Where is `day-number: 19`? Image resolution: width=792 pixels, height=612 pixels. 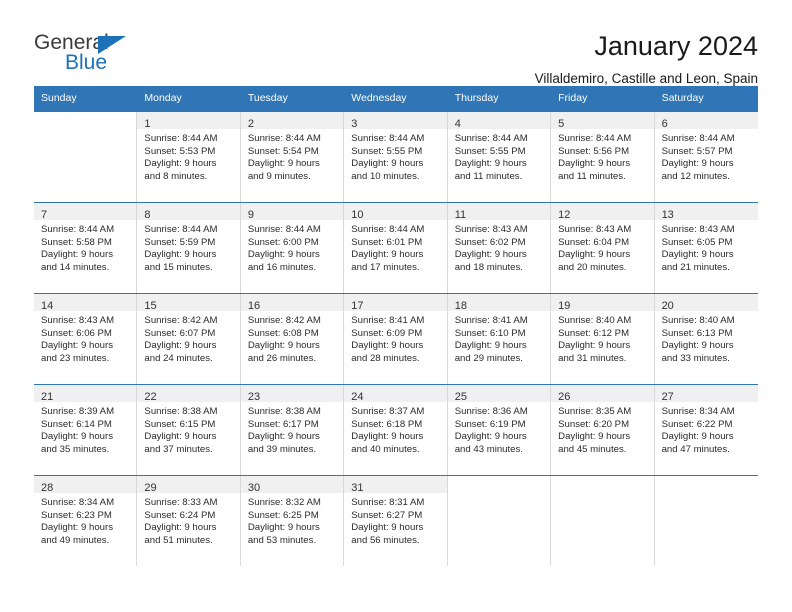
day-number: 19 is located at coordinates (564, 306).